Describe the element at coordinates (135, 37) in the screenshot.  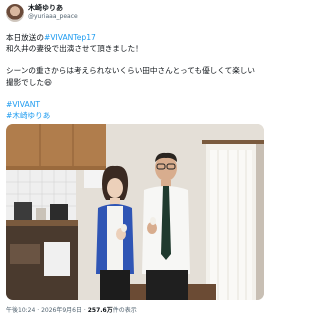
I see `tweet-line-1: 本日放送の#VIVANTep17` at that location.